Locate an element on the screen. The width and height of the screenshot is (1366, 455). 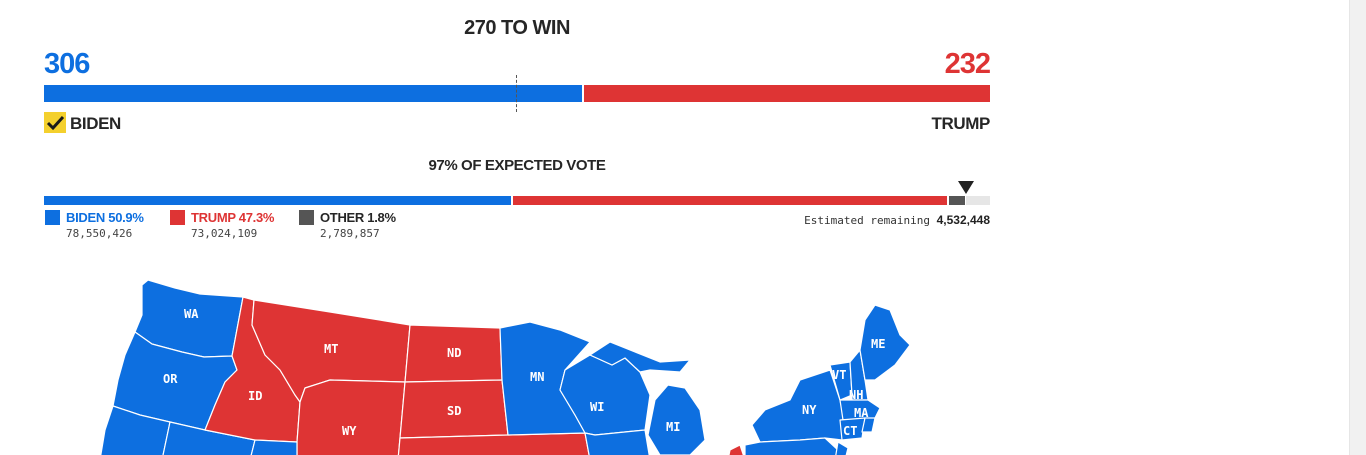
label-WI: WI is located at coordinates (597, 407).